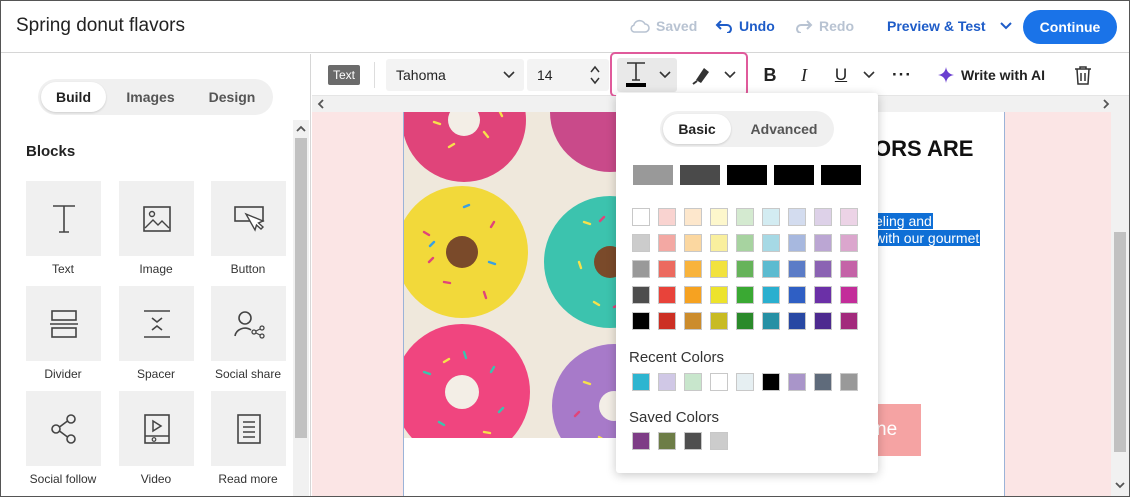 The width and height of the screenshot is (1130, 497). What do you see at coordinates (1070, 27) in the screenshot?
I see `continue-button: Continue` at bounding box center [1070, 27].